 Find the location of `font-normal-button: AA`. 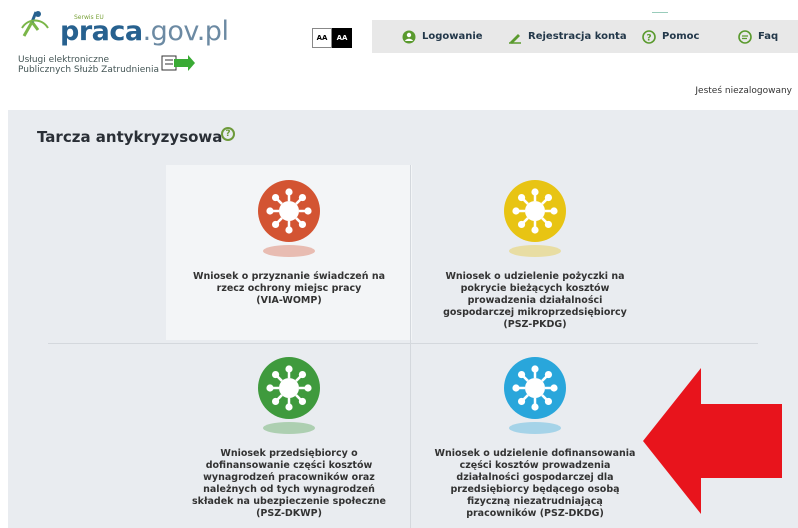

font-normal-button: AA is located at coordinates (322, 38).